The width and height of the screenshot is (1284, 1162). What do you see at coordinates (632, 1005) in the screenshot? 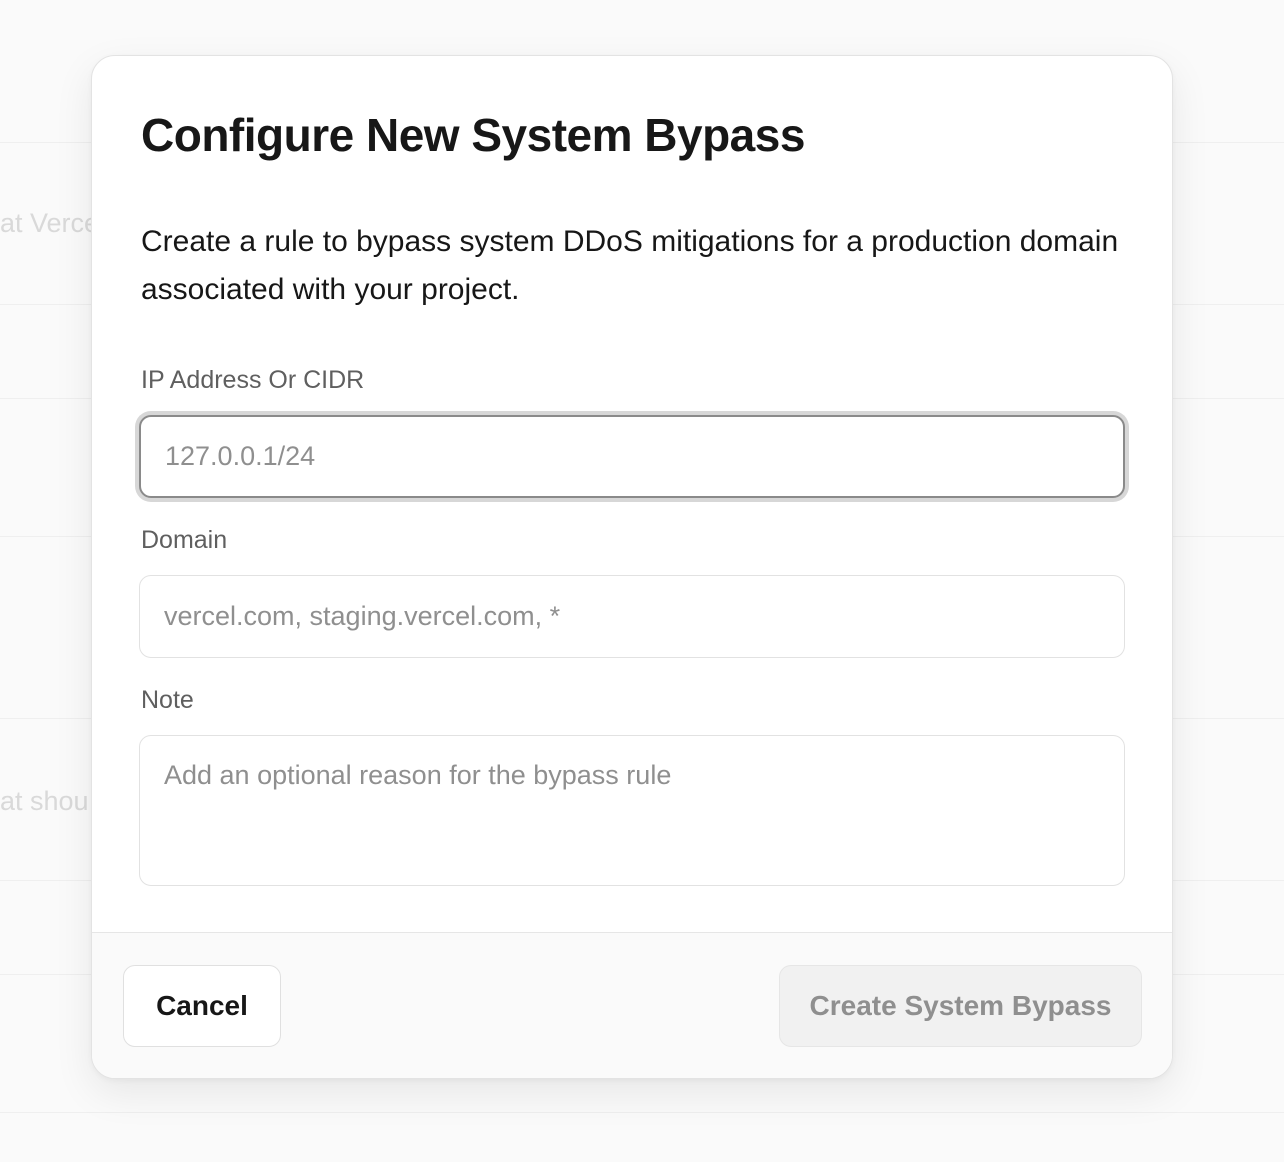
I see `dialog-footer: Cancel Create System Bypass` at bounding box center [632, 1005].